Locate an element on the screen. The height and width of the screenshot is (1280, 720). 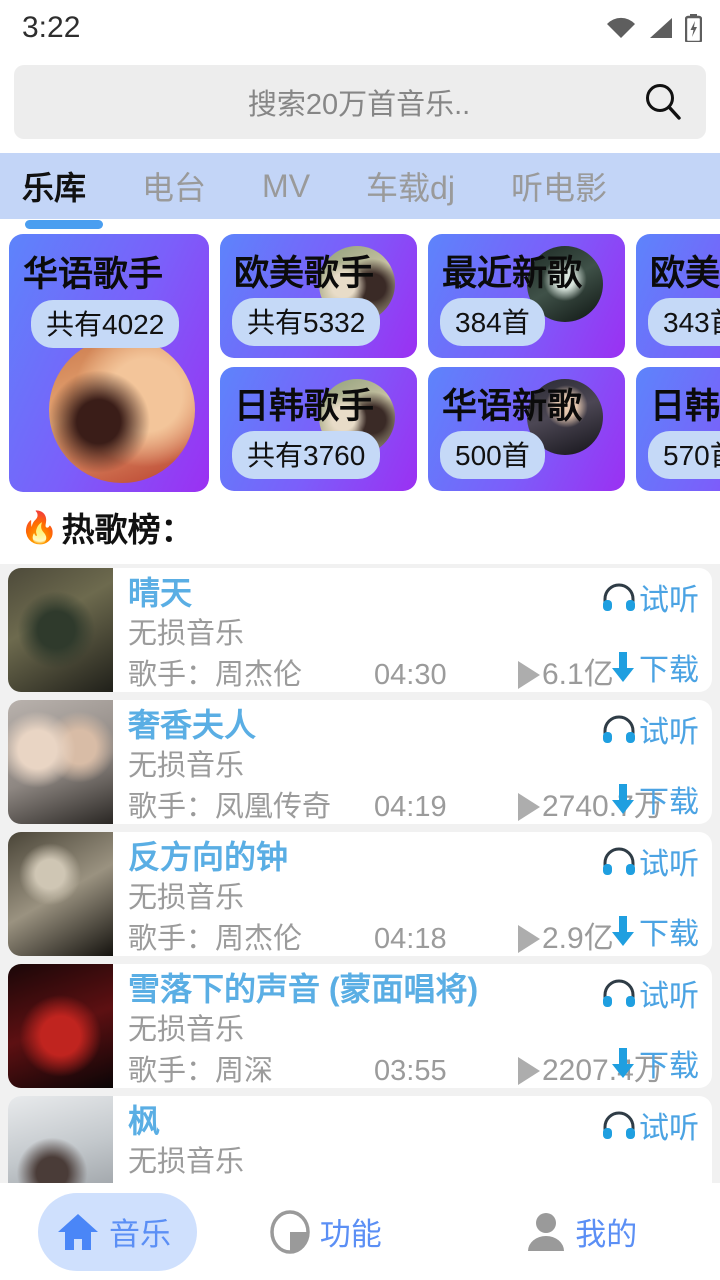
nav-item-function: 功能 is located at coordinates (325, 1232).